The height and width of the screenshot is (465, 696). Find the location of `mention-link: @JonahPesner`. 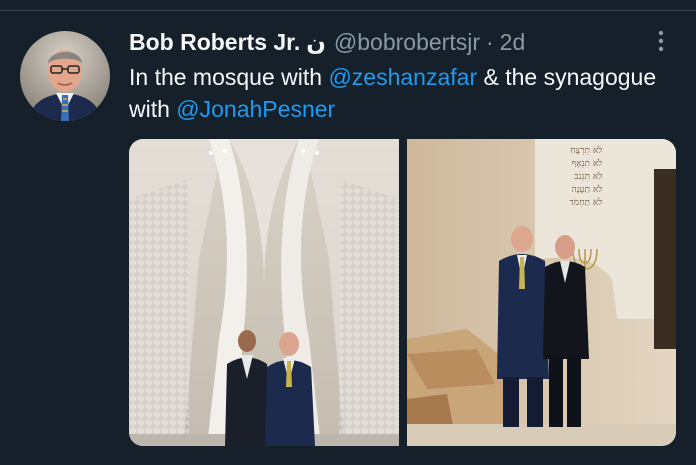

mention-link: @JonahPesner is located at coordinates (255, 109).